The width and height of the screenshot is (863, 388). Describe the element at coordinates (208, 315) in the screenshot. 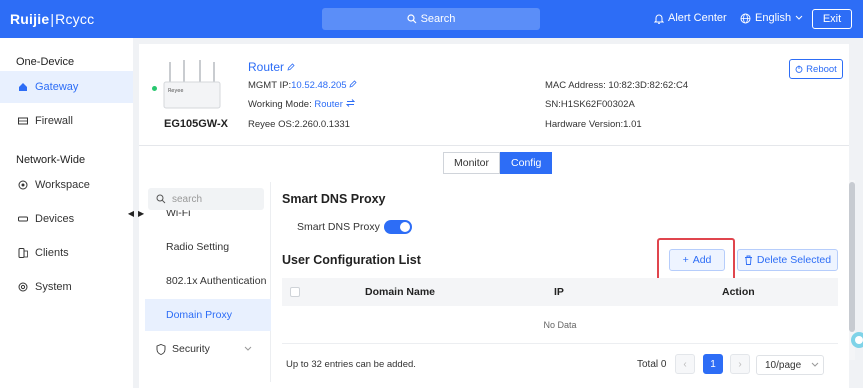

I see `subnav-item-domain-proxy: Domain Proxy` at that location.